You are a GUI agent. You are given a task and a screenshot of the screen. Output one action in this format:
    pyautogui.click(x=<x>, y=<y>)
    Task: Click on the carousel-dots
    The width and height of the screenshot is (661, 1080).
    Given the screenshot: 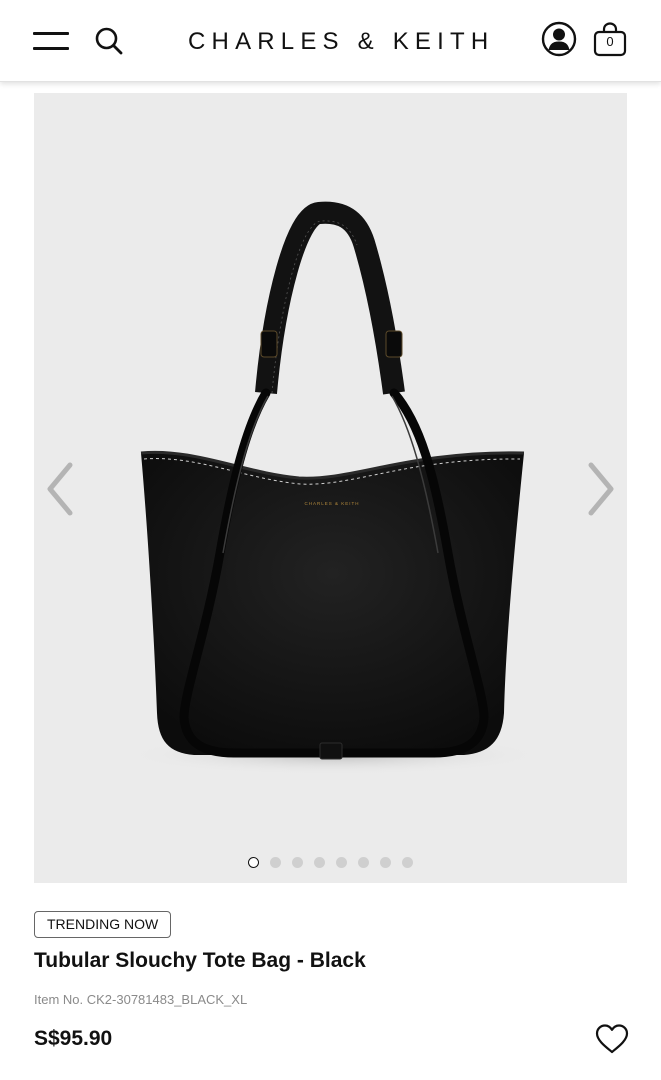 What is the action you would take?
    pyautogui.click(x=330, y=861)
    